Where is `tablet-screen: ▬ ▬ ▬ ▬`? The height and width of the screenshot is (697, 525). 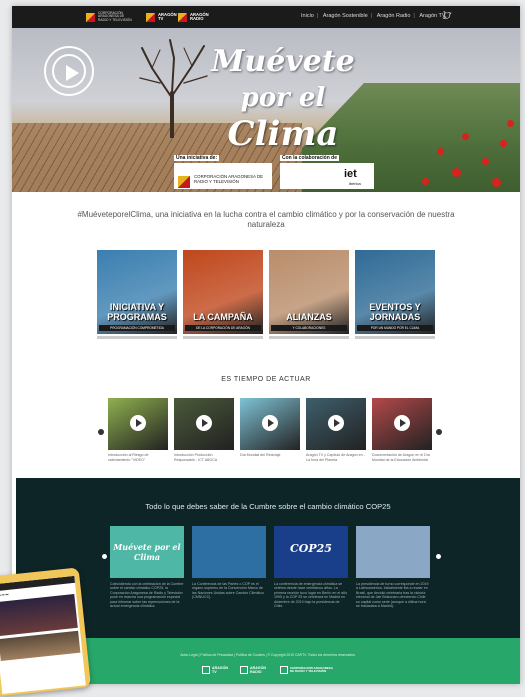 tablet-screen: ▬ ▬ ▬ ▬ is located at coordinates (43, 635).